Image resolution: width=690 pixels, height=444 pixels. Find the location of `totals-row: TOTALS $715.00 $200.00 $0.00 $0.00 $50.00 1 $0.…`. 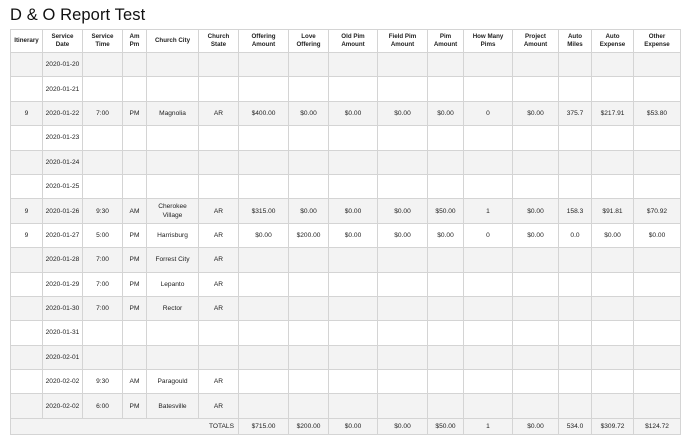

totals-row: TOTALS $715.00 $200.00 $0.00 $0.00 $50.00 1 $0.… is located at coordinates (345, 426).